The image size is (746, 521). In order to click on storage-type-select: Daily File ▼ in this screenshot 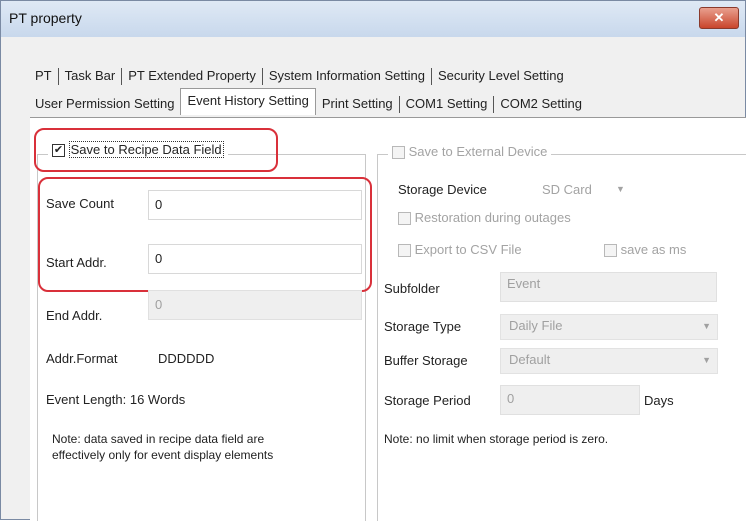, I will do `click(609, 327)`.